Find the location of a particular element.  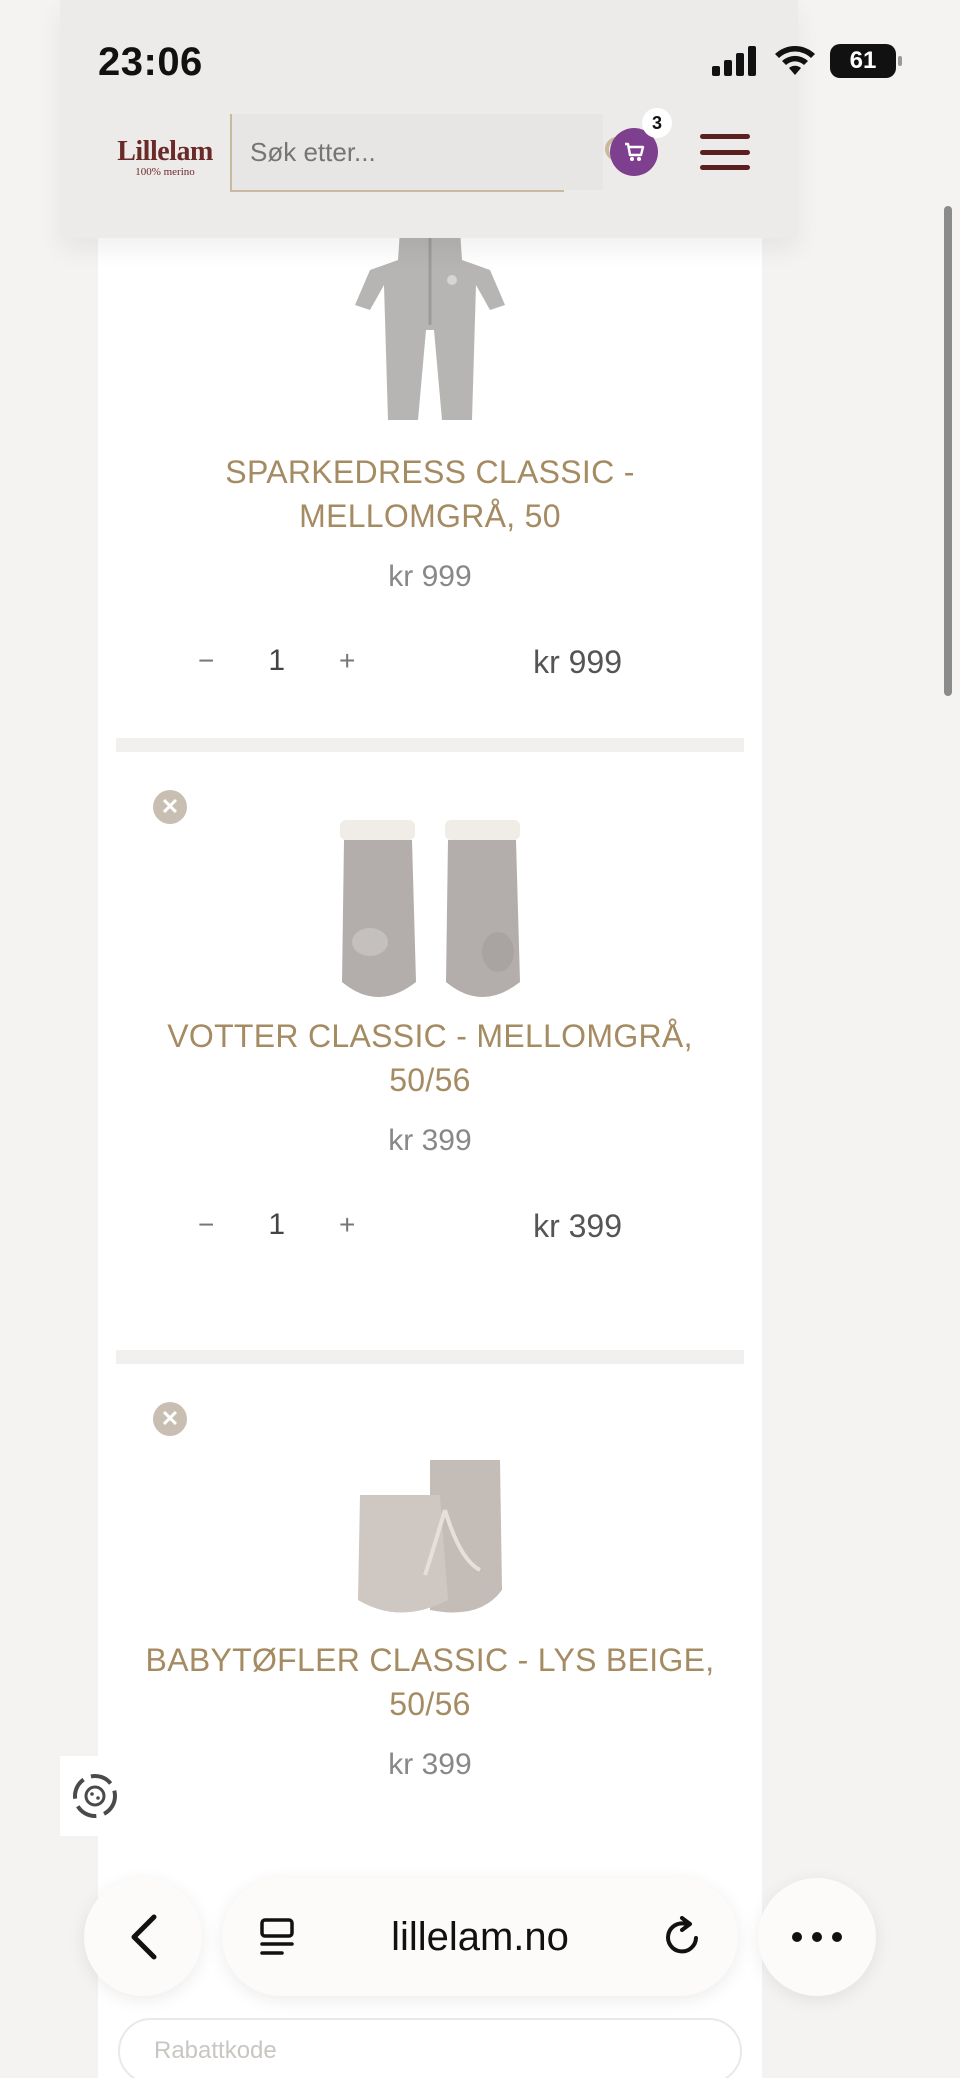

product-title: SPARKEDRESS CLASSIC - MELLOMGRÅ, 50 is located at coordinates (430, 494).